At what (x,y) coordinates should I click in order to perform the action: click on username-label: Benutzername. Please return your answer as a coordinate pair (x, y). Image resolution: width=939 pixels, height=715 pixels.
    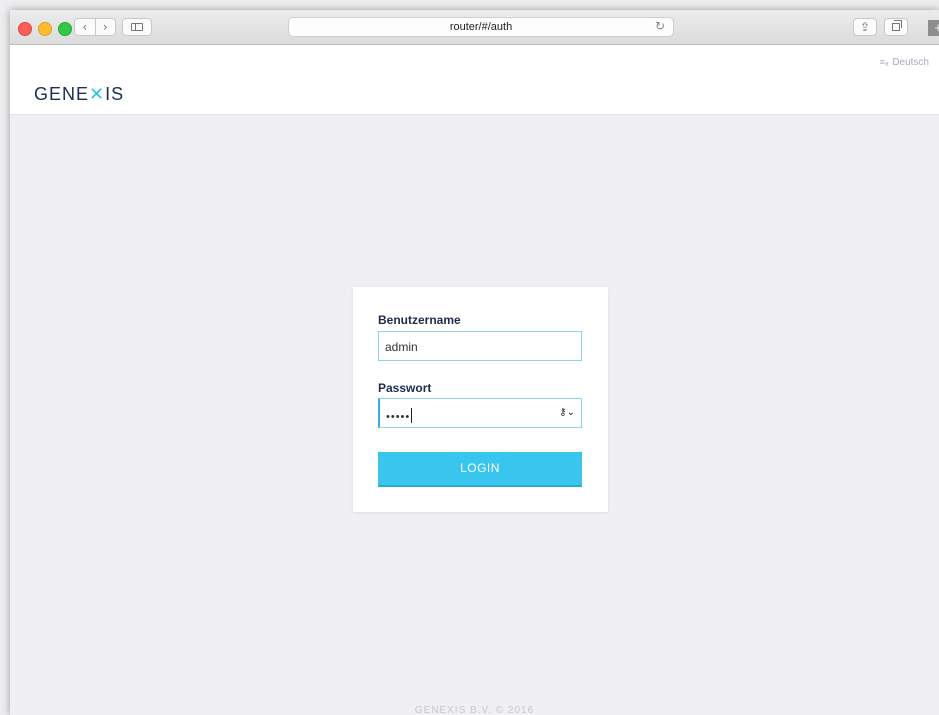
    Looking at the image, I should click on (419, 320).